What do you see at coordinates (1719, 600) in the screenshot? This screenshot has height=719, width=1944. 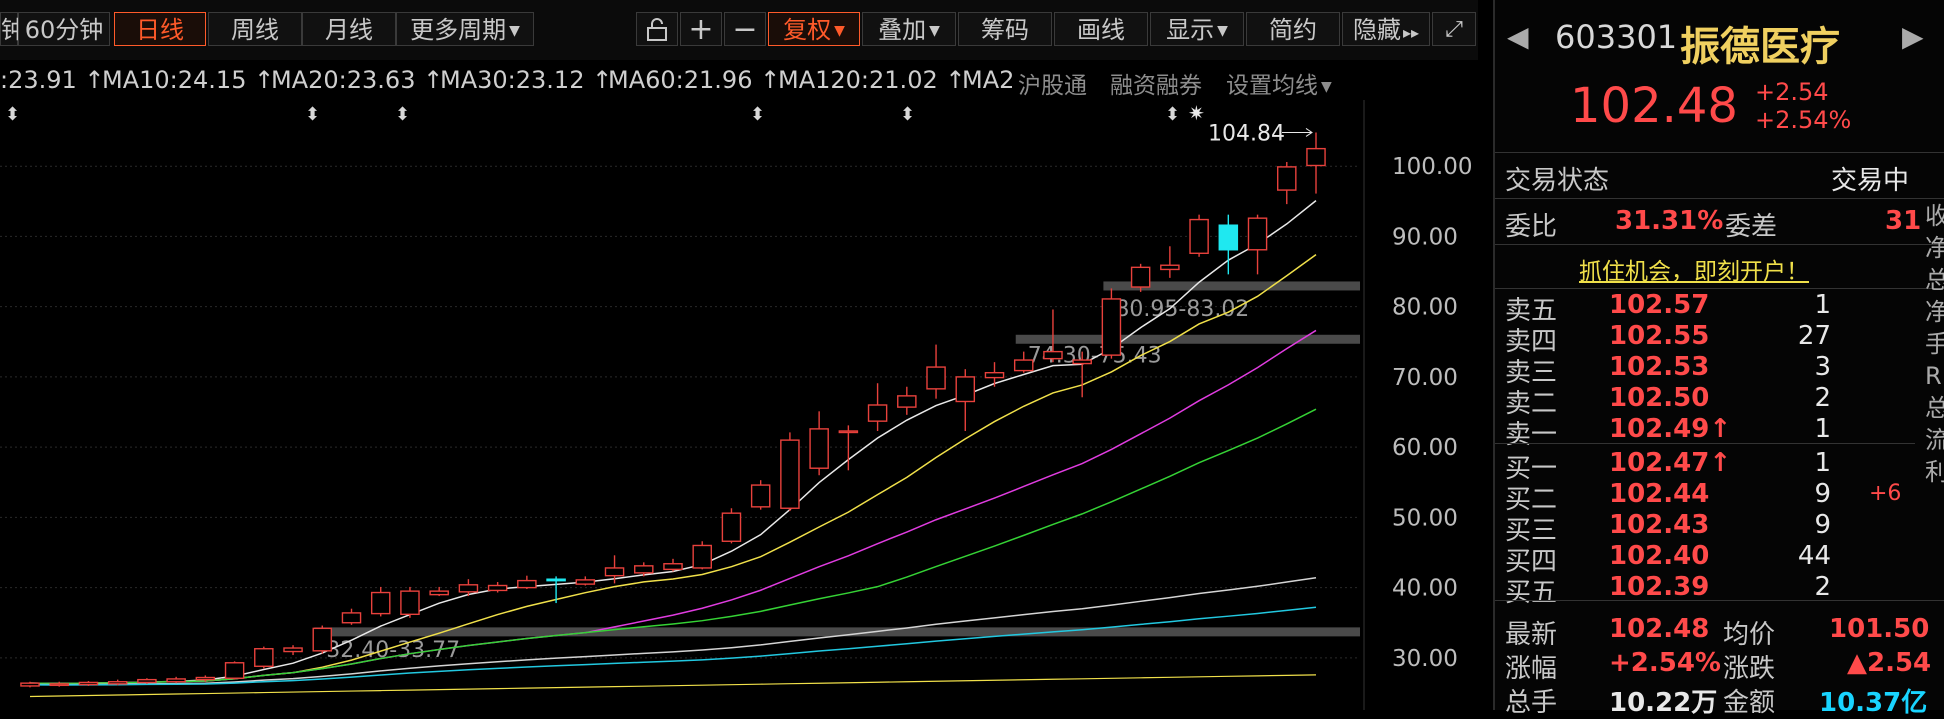 I see `divider` at bounding box center [1719, 600].